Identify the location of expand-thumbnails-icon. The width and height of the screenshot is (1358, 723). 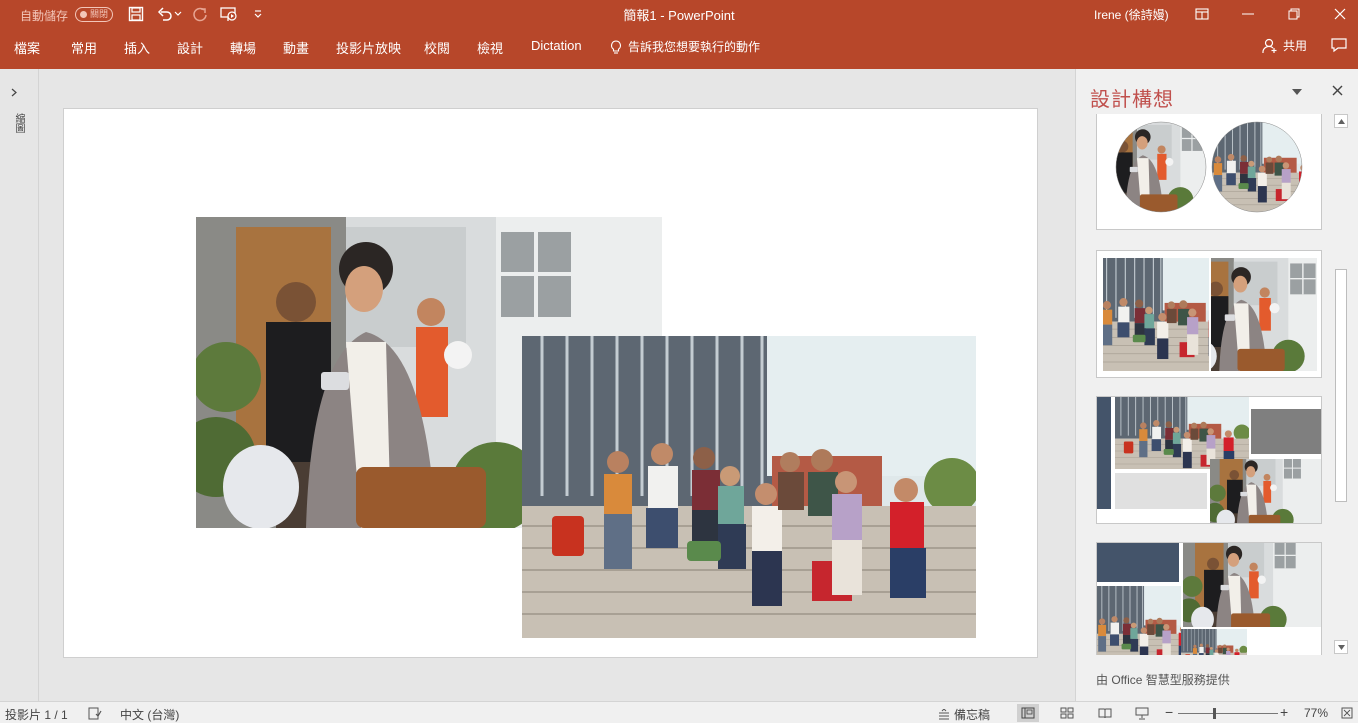
(14, 93).